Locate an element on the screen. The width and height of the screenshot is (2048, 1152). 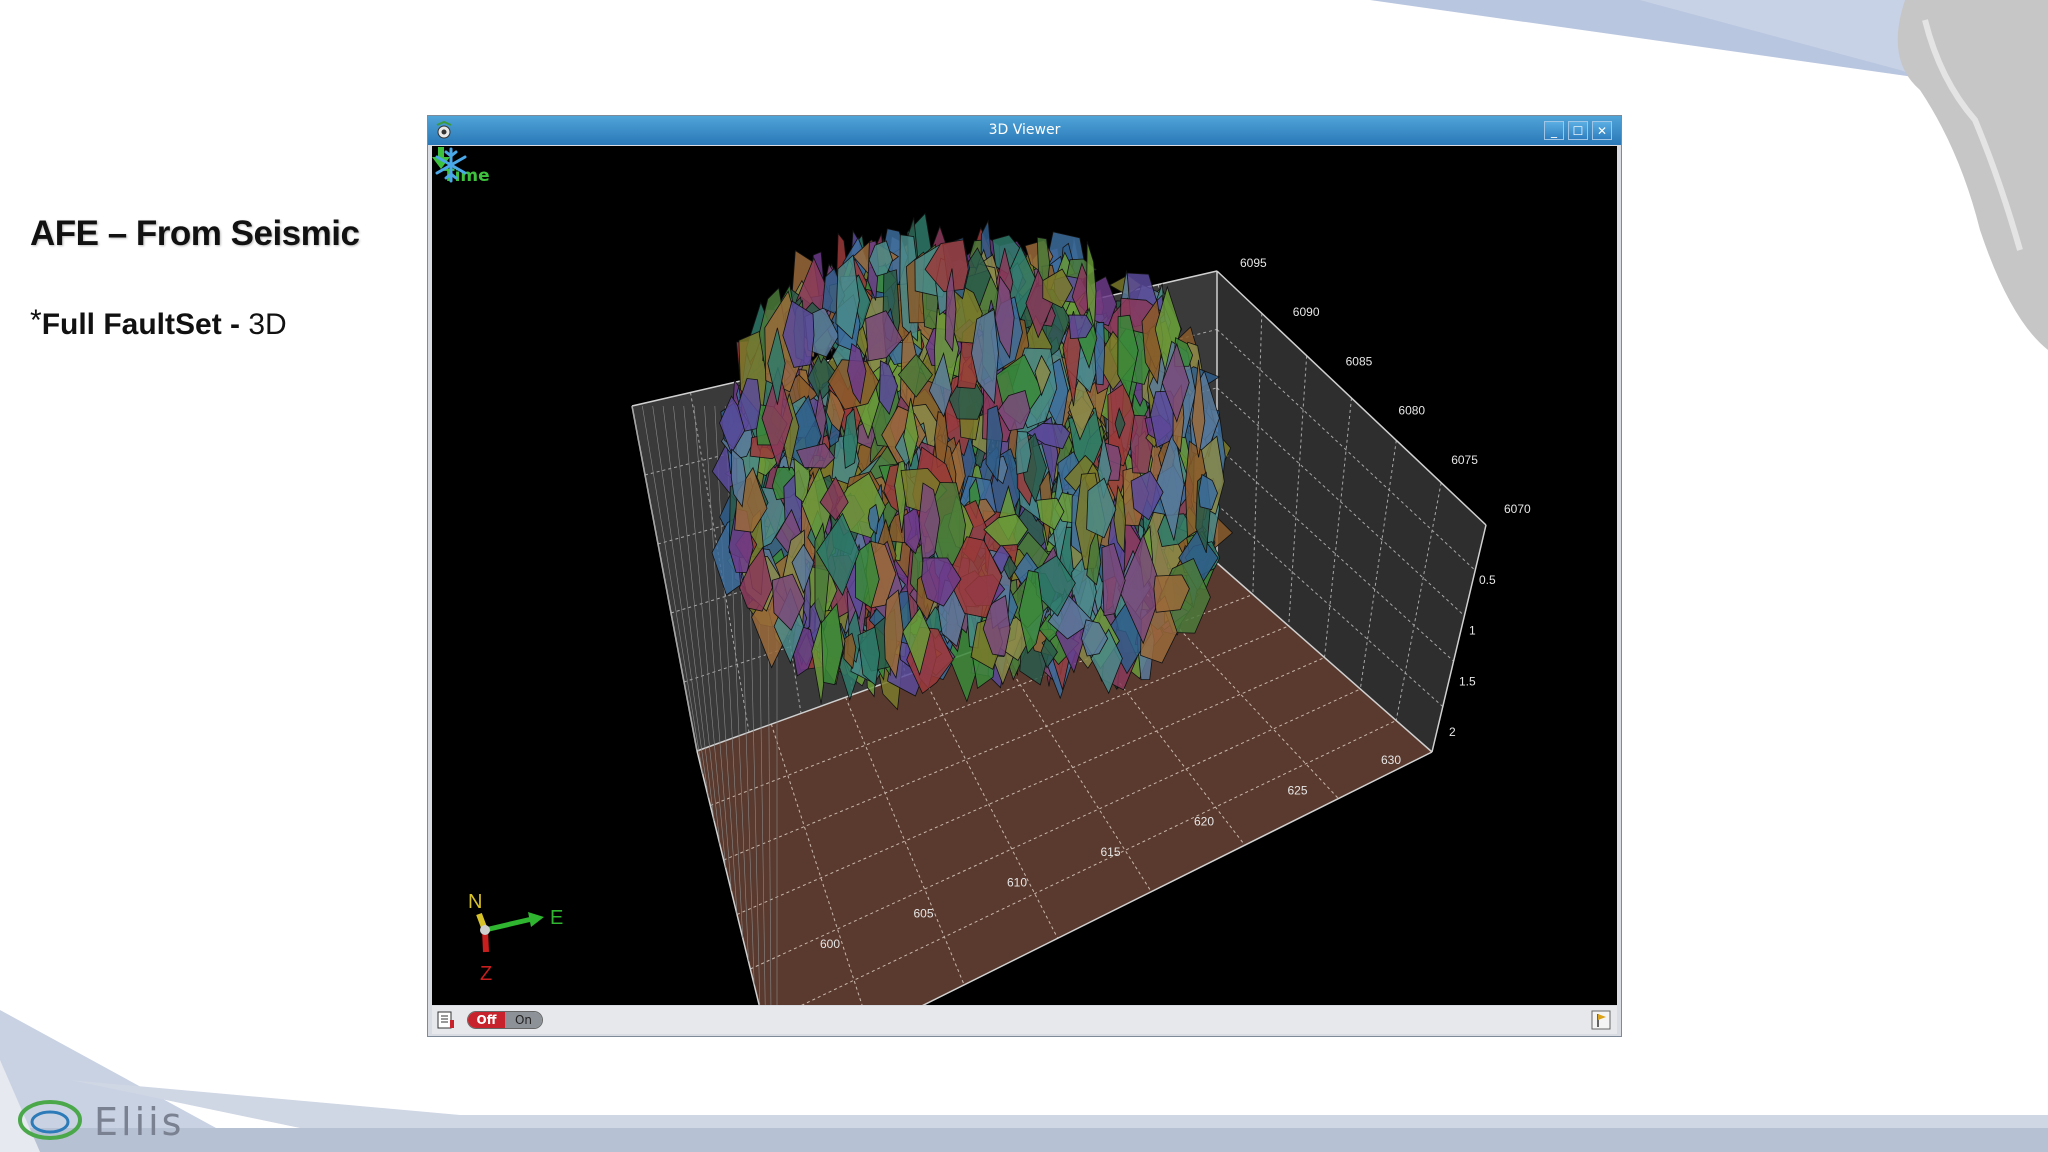
on-off-toggle: Off On is located at coordinates (505, 1020).